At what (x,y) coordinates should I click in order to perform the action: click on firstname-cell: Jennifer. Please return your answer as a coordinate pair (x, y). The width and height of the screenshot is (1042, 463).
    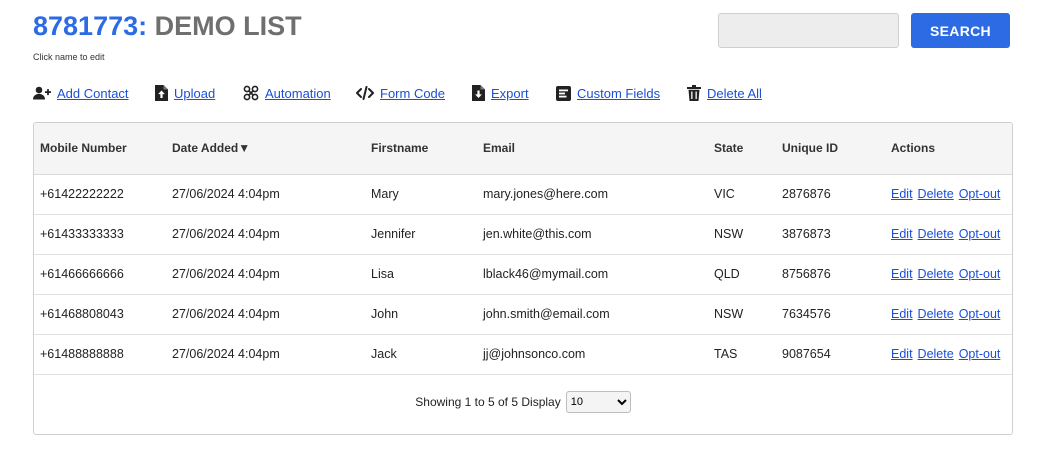
    Looking at the image, I should click on (421, 234).